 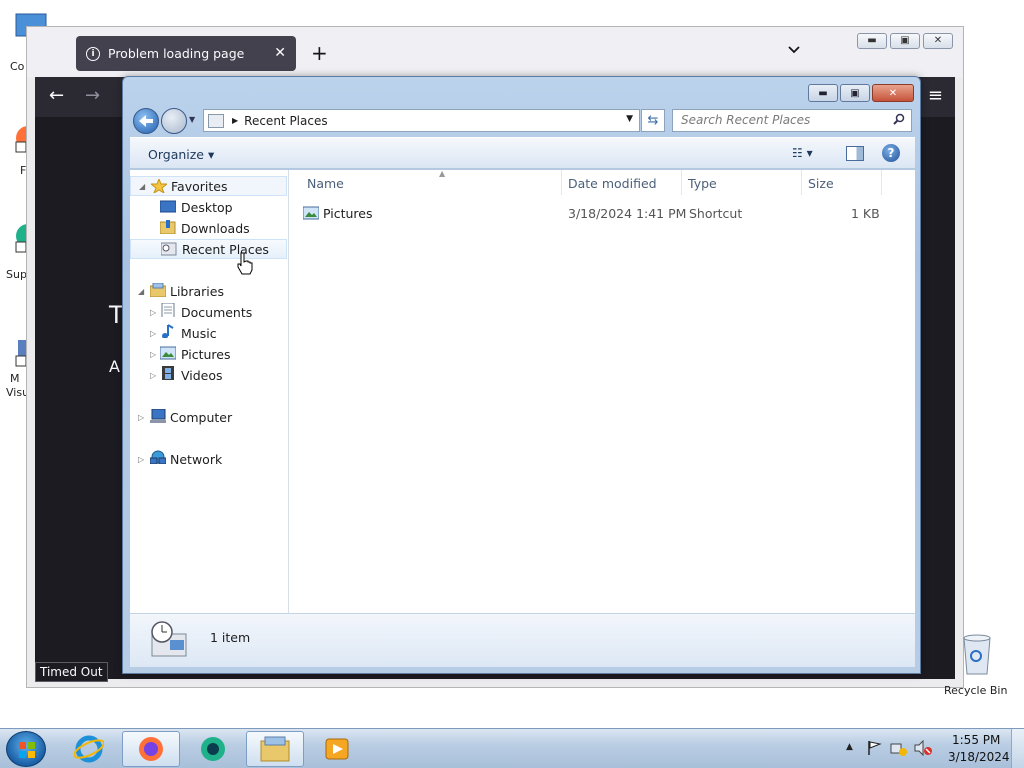 I want to click on tree-item-pictures: ▷ Pictures, so click(x=208, y=354).